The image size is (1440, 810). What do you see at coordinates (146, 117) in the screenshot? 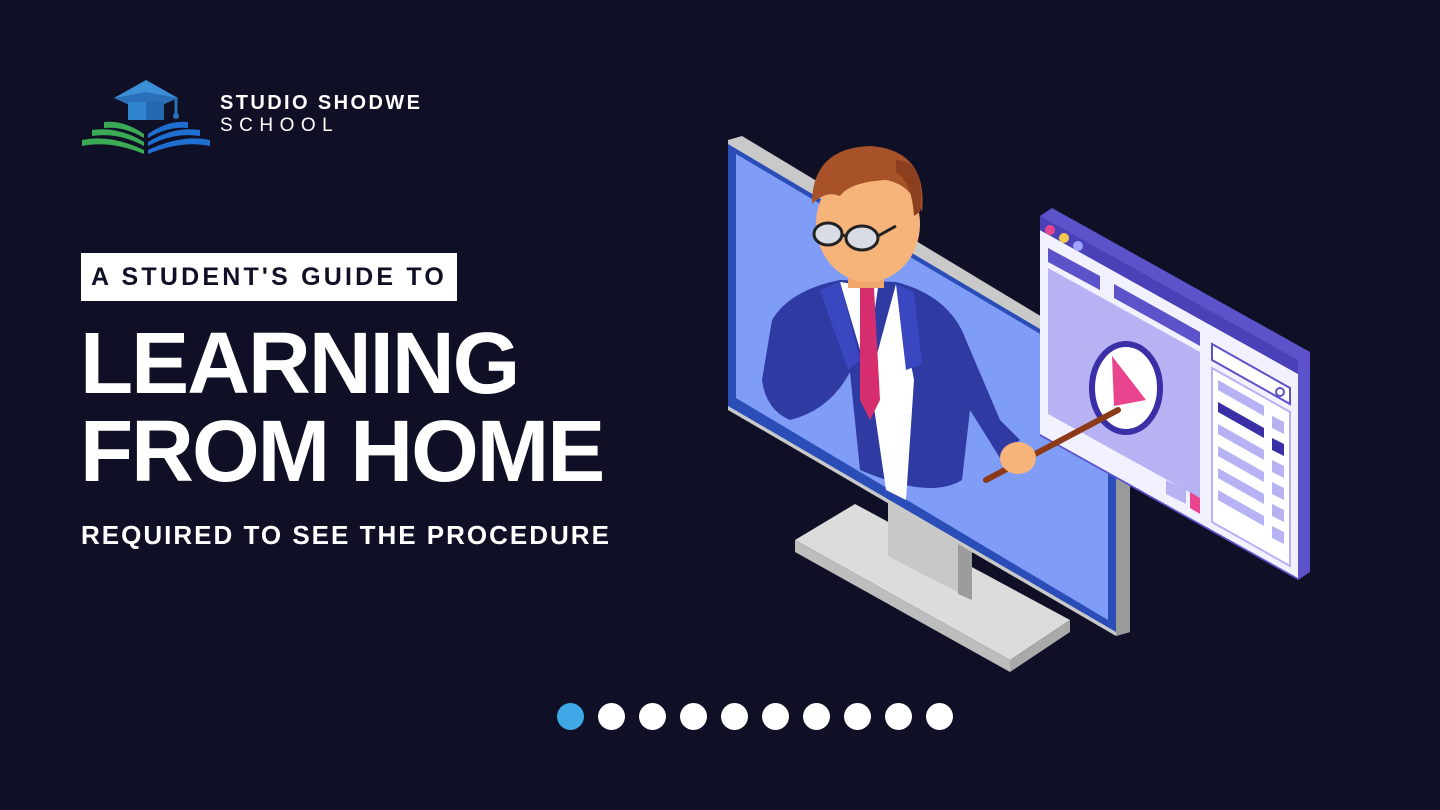
I see `graduation-cap-book-icon` at bounding box center [146, 117].